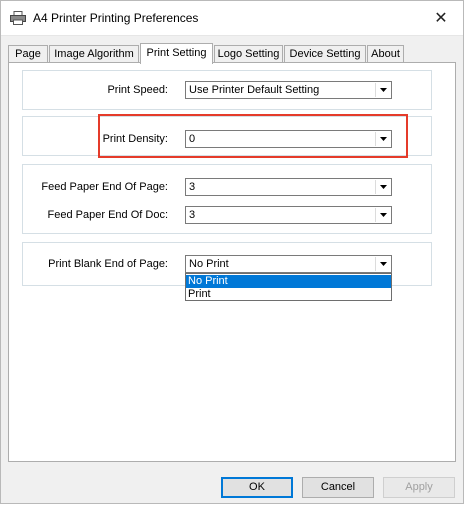 The width and height of the screenshot is (465, 505). I want to click on feed-end-page-select: 3, so click(288, 187).